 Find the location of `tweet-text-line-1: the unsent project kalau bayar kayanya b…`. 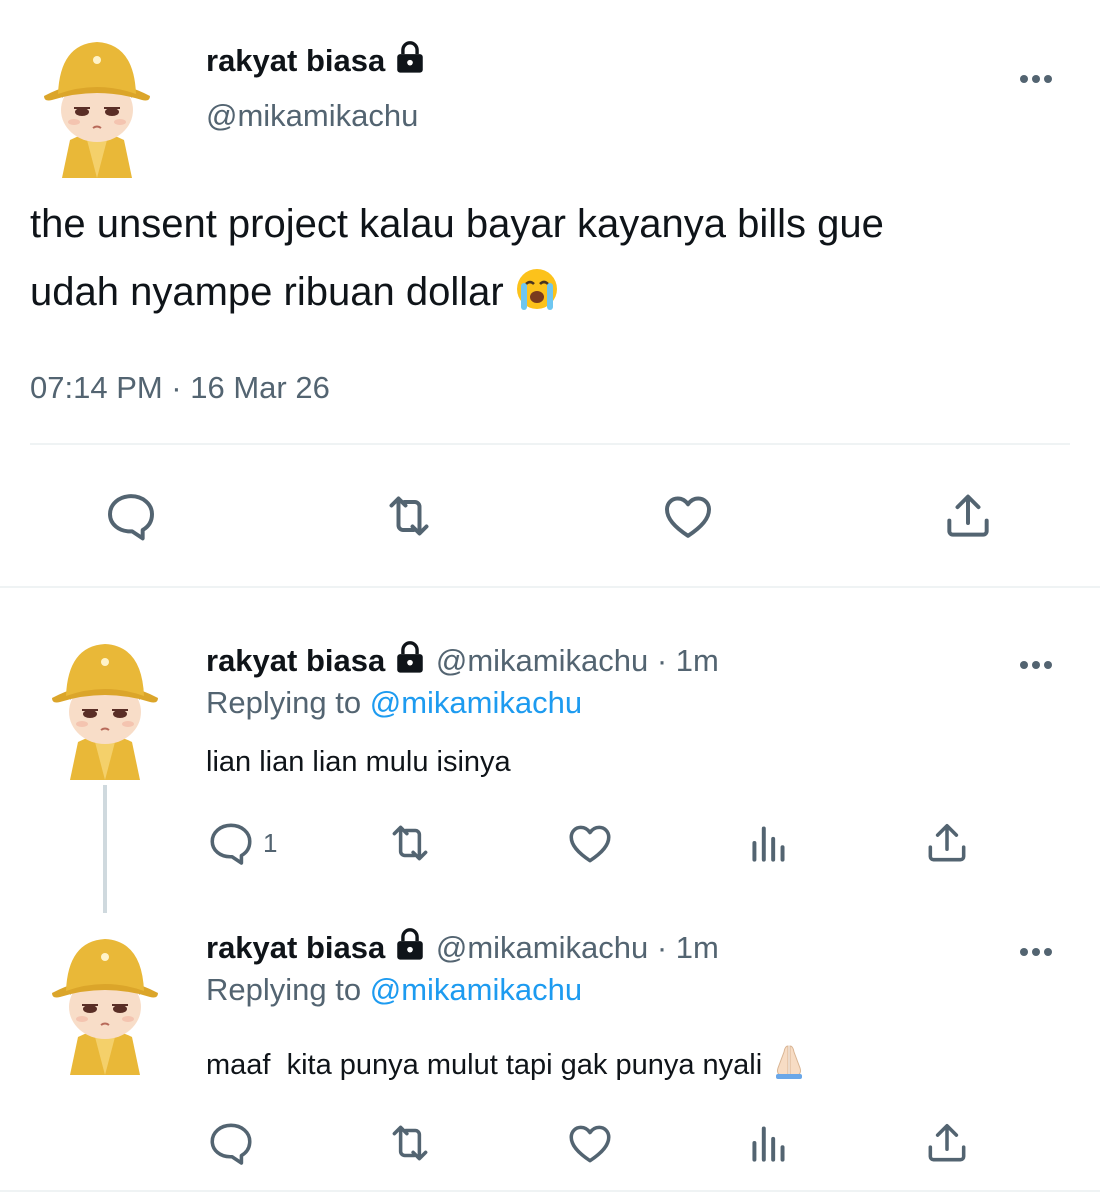

tweet-text-line-1: the unsent project kalau bayar kayanya b… is located at coordinates (457, 224).